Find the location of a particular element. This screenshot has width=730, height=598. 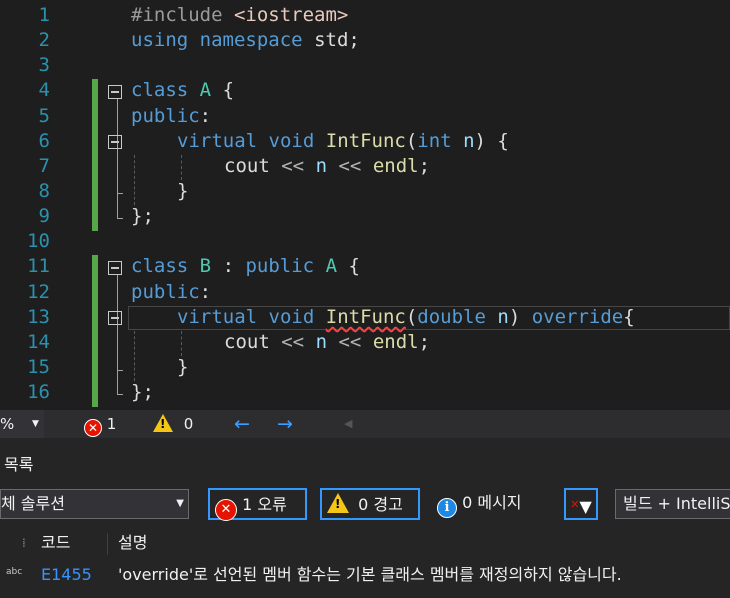

filter-toggle-button: ✕▼ is located at coordinates (581, 504).